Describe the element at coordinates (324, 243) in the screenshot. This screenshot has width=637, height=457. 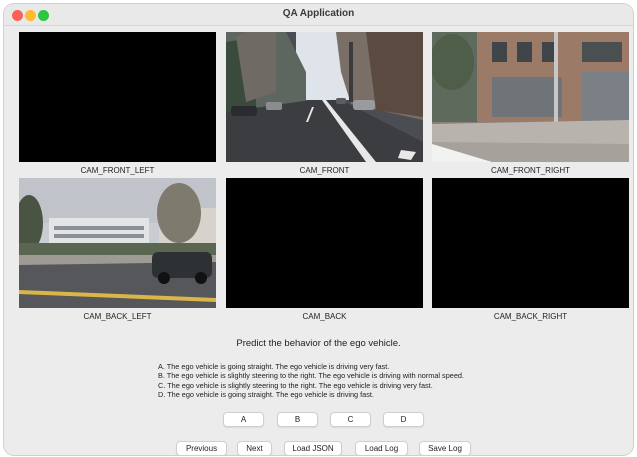
I see `cam-back-image` at that location.